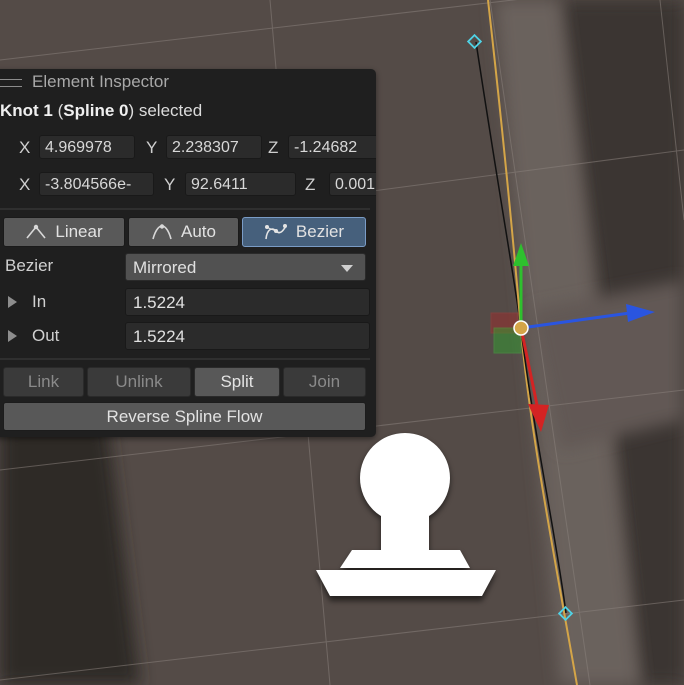  I want to click on auto-button-label: Auto, so click(198, 231).